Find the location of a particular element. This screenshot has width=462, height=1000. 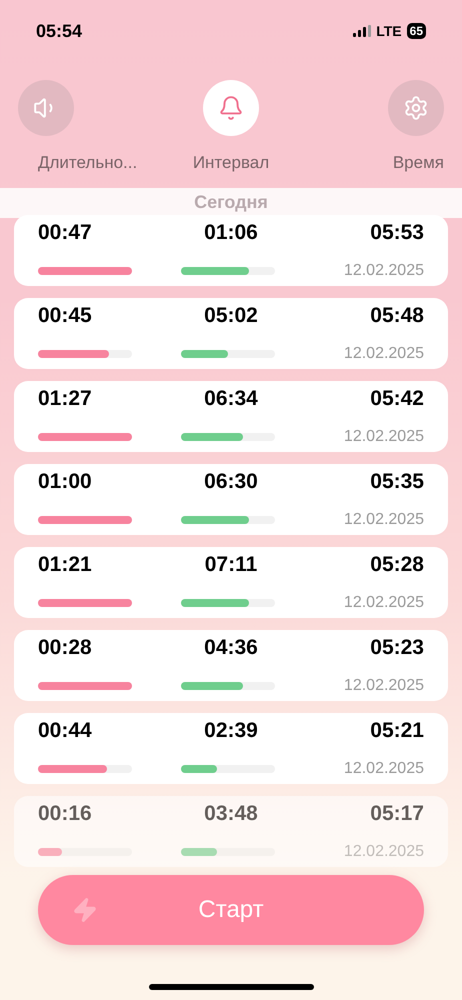

settings-icon is located at coordinates (416, 108).